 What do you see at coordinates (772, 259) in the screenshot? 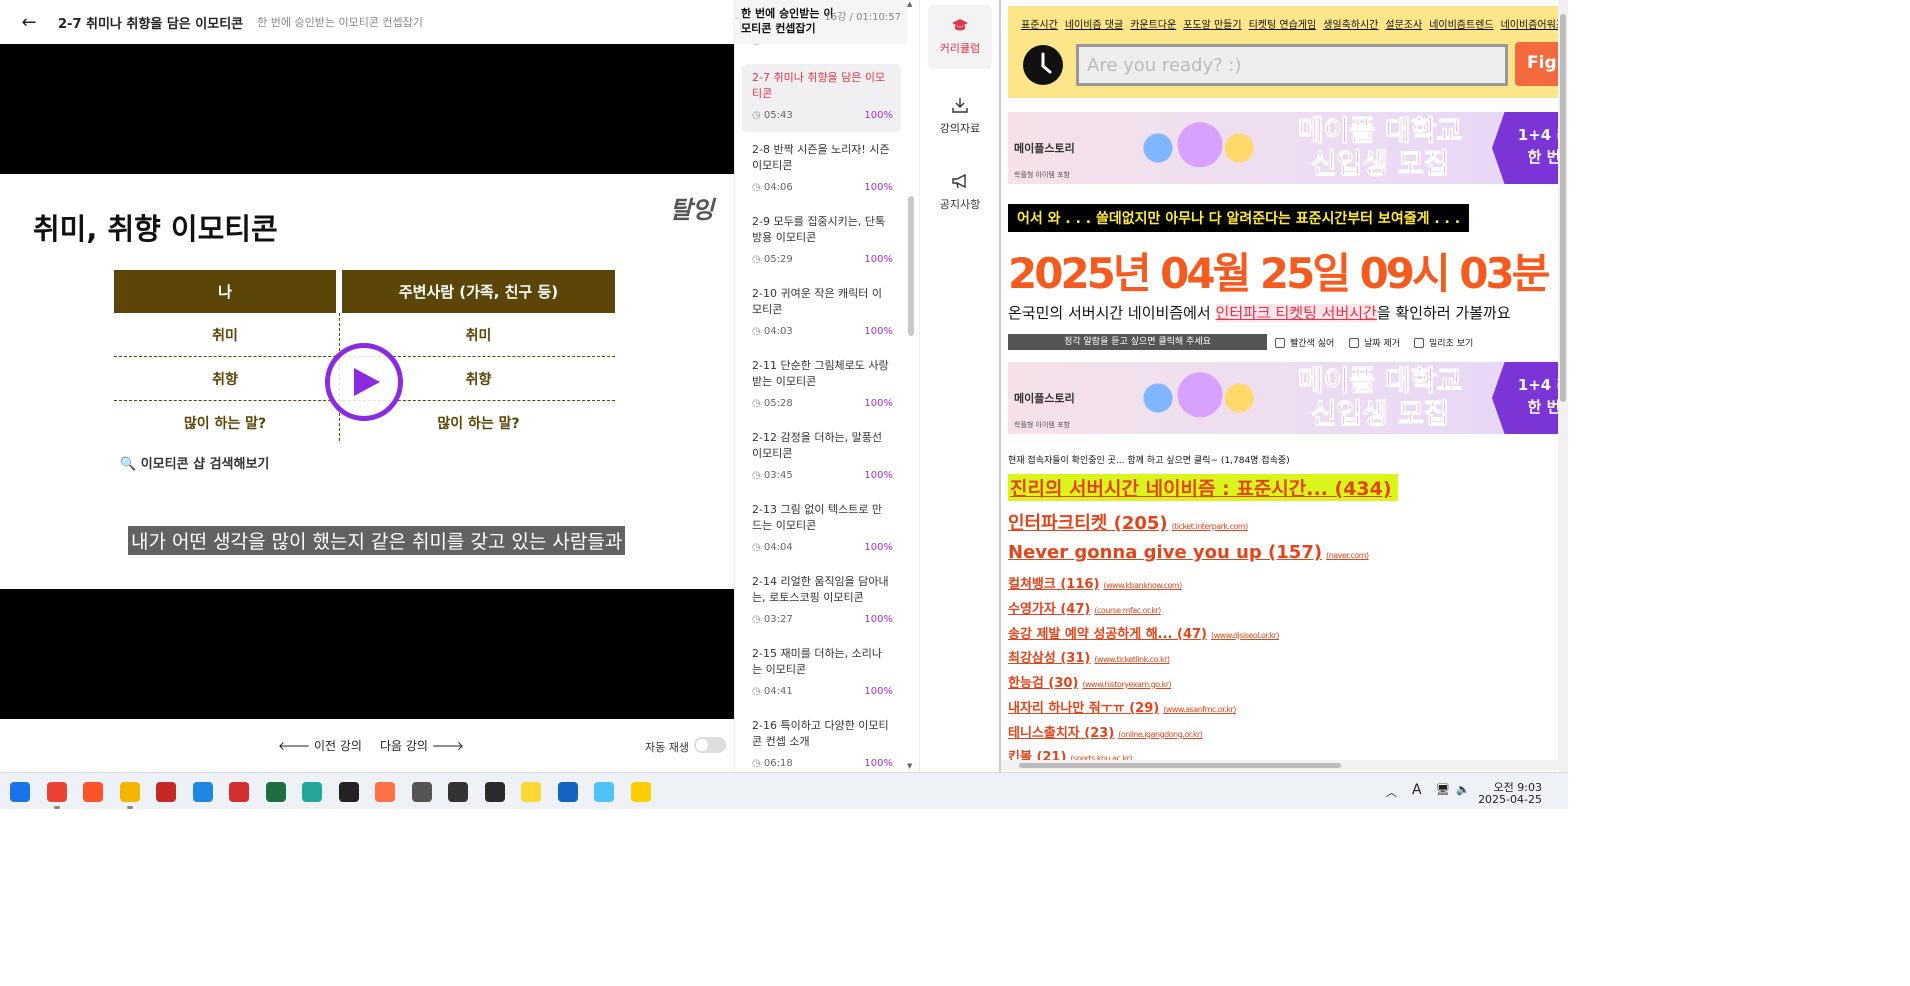
I see `lecture-time: 05:29` at bounding box center [772, 259].